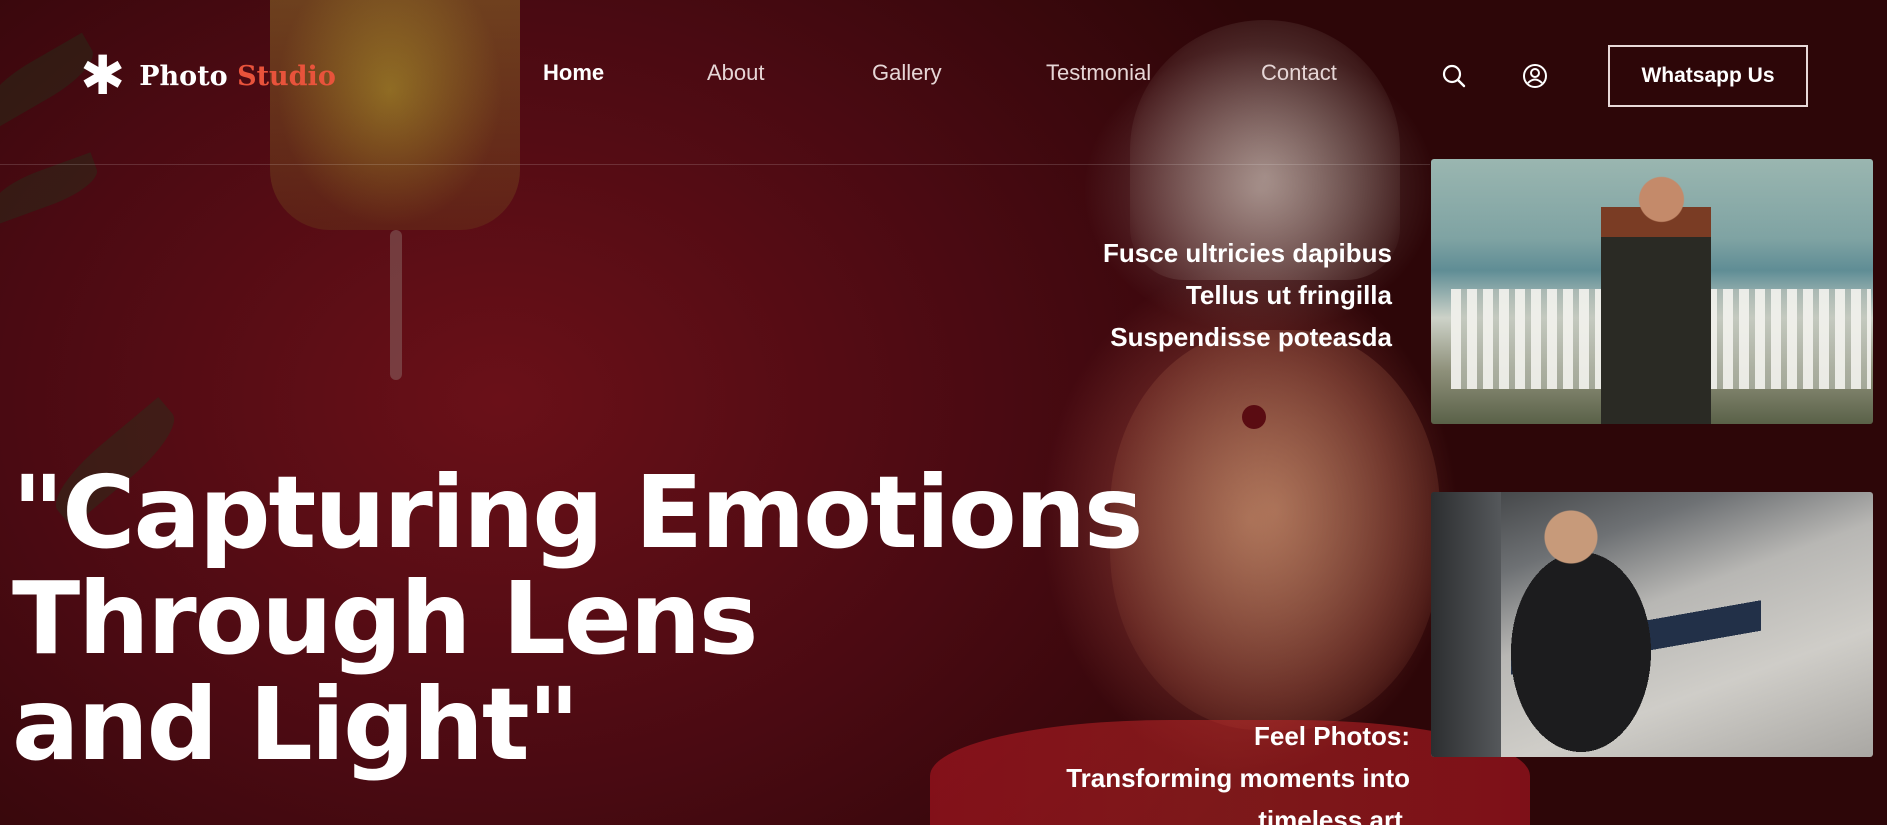  I want to click on man-figure, so click(1636, 624).